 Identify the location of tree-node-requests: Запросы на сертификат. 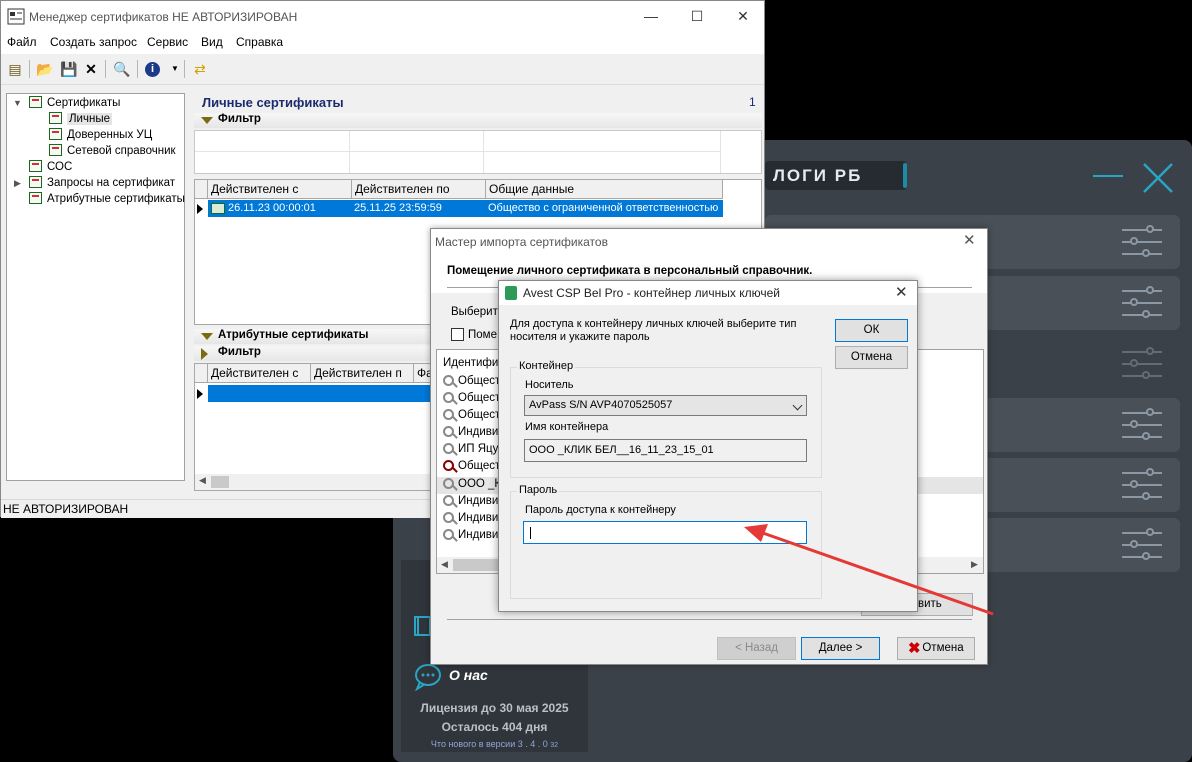
(102, 182).